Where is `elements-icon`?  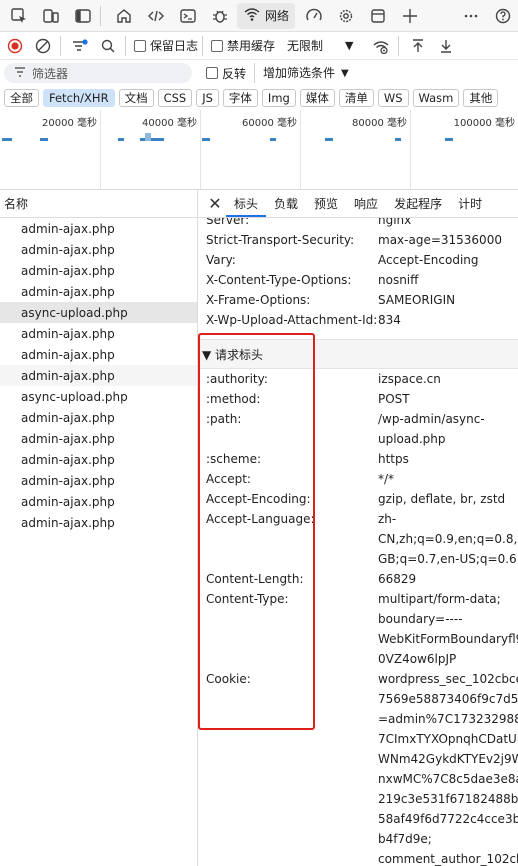 elements-icon is located at coordinates (156, 16).